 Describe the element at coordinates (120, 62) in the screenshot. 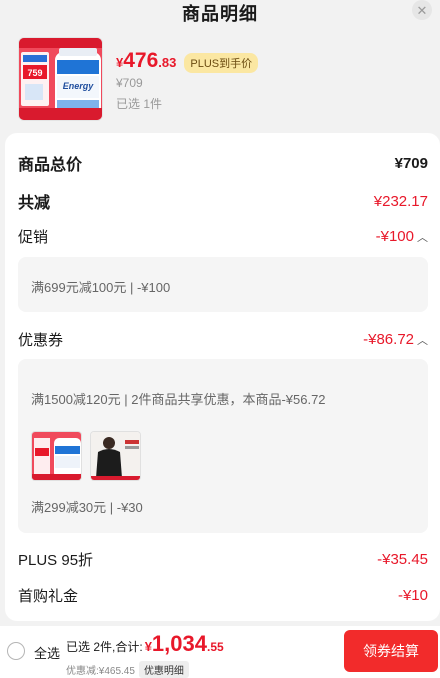

I see `price-currency: ¥` at that location.